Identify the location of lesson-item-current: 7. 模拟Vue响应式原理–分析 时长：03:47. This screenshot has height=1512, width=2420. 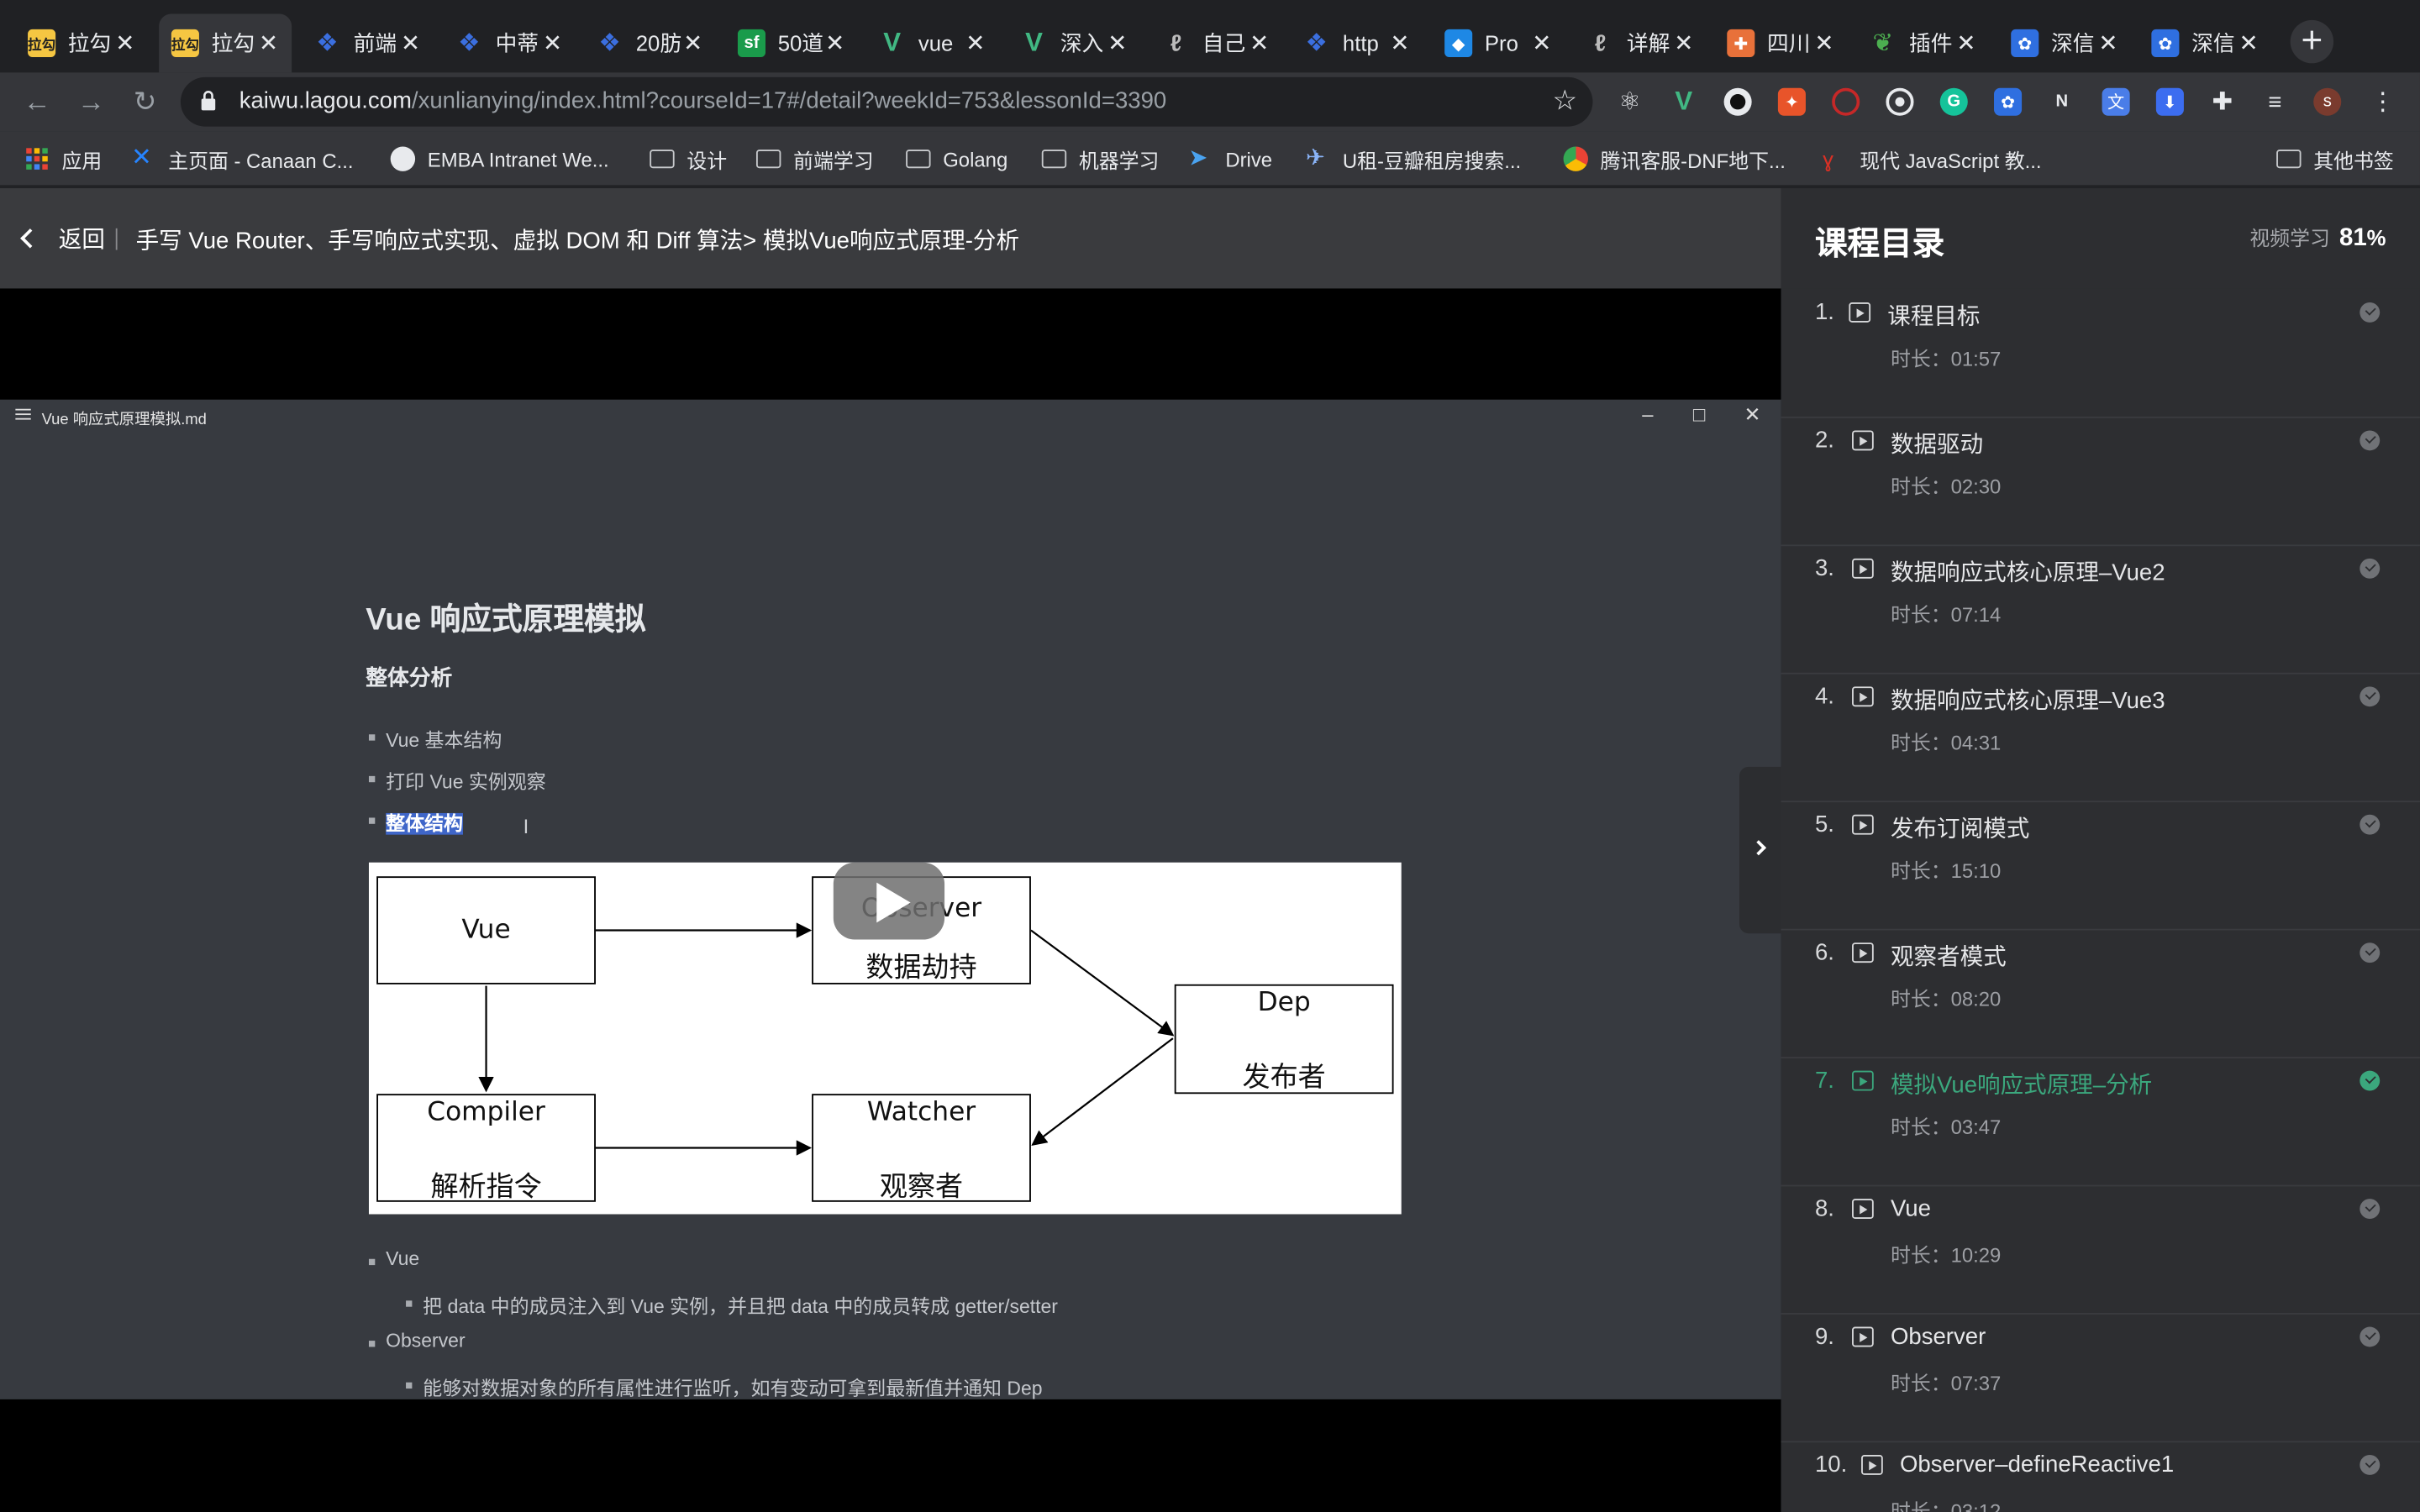
(2100, 1122).